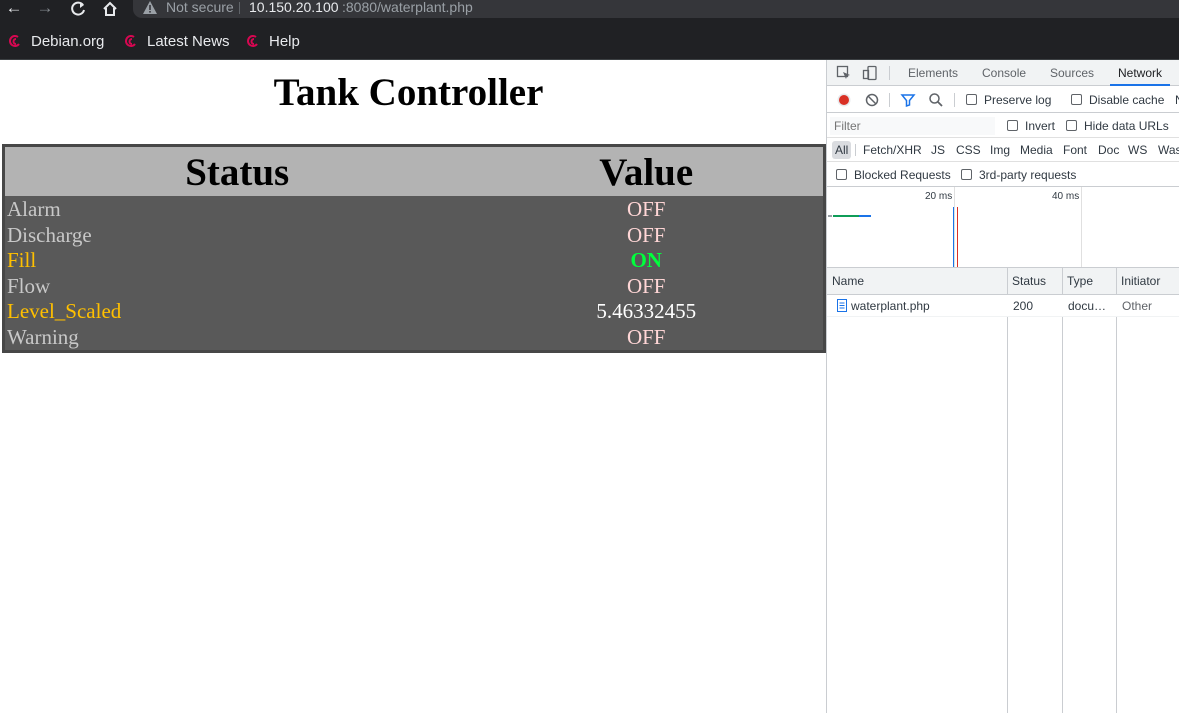 This screenshot has width=1179, height=713. I want to click on type-all: All, so click(842, 150).